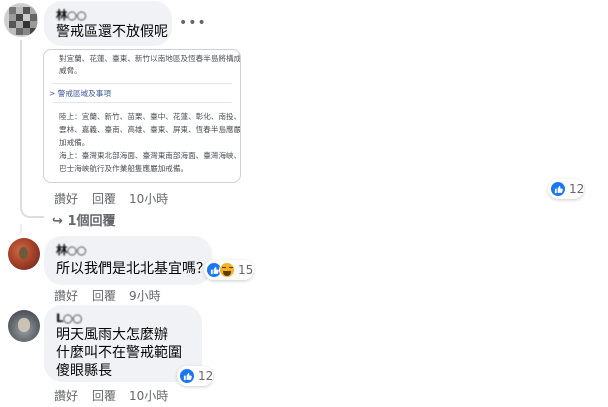  What do you see at coordinates (84, 371) in the screenshot?
I see `comment-text: 傻眼縣長` at bounding box center [84, 371].